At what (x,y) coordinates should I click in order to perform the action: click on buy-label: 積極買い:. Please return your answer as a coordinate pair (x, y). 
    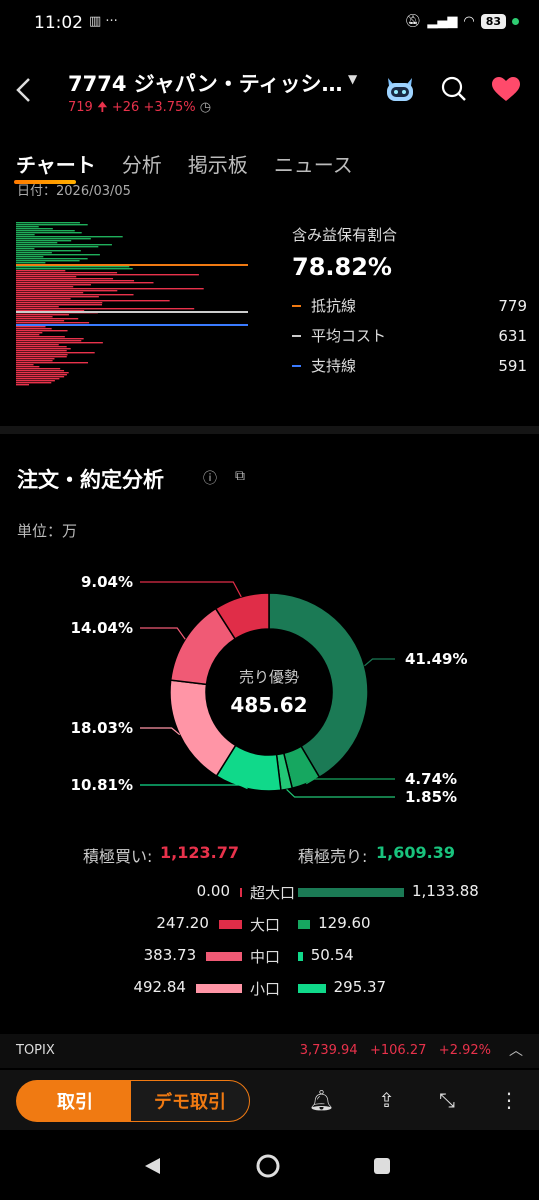
    Looking at the image, I should click on (118, 856).